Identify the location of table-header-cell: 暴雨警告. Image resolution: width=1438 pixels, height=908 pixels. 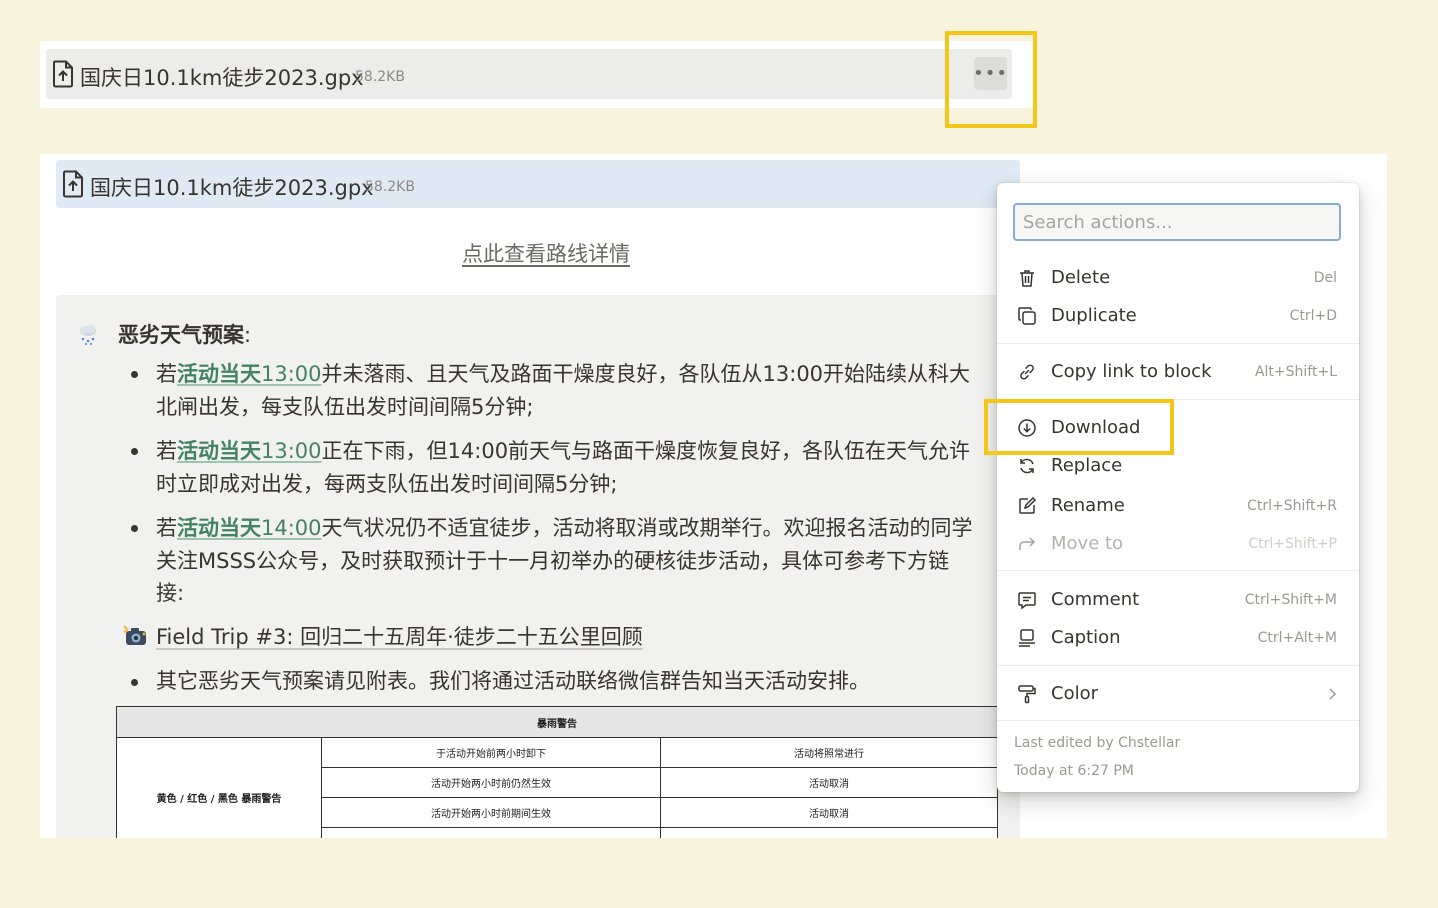
(557, 722).